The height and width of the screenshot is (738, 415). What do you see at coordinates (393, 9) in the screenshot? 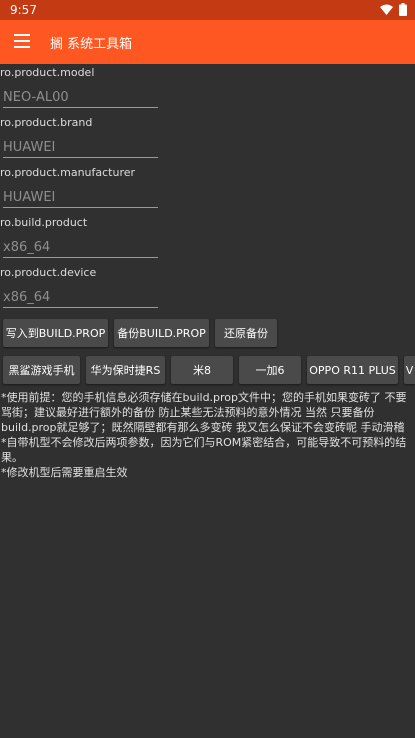
I see `status-icons` at bounding box center [393, 9].